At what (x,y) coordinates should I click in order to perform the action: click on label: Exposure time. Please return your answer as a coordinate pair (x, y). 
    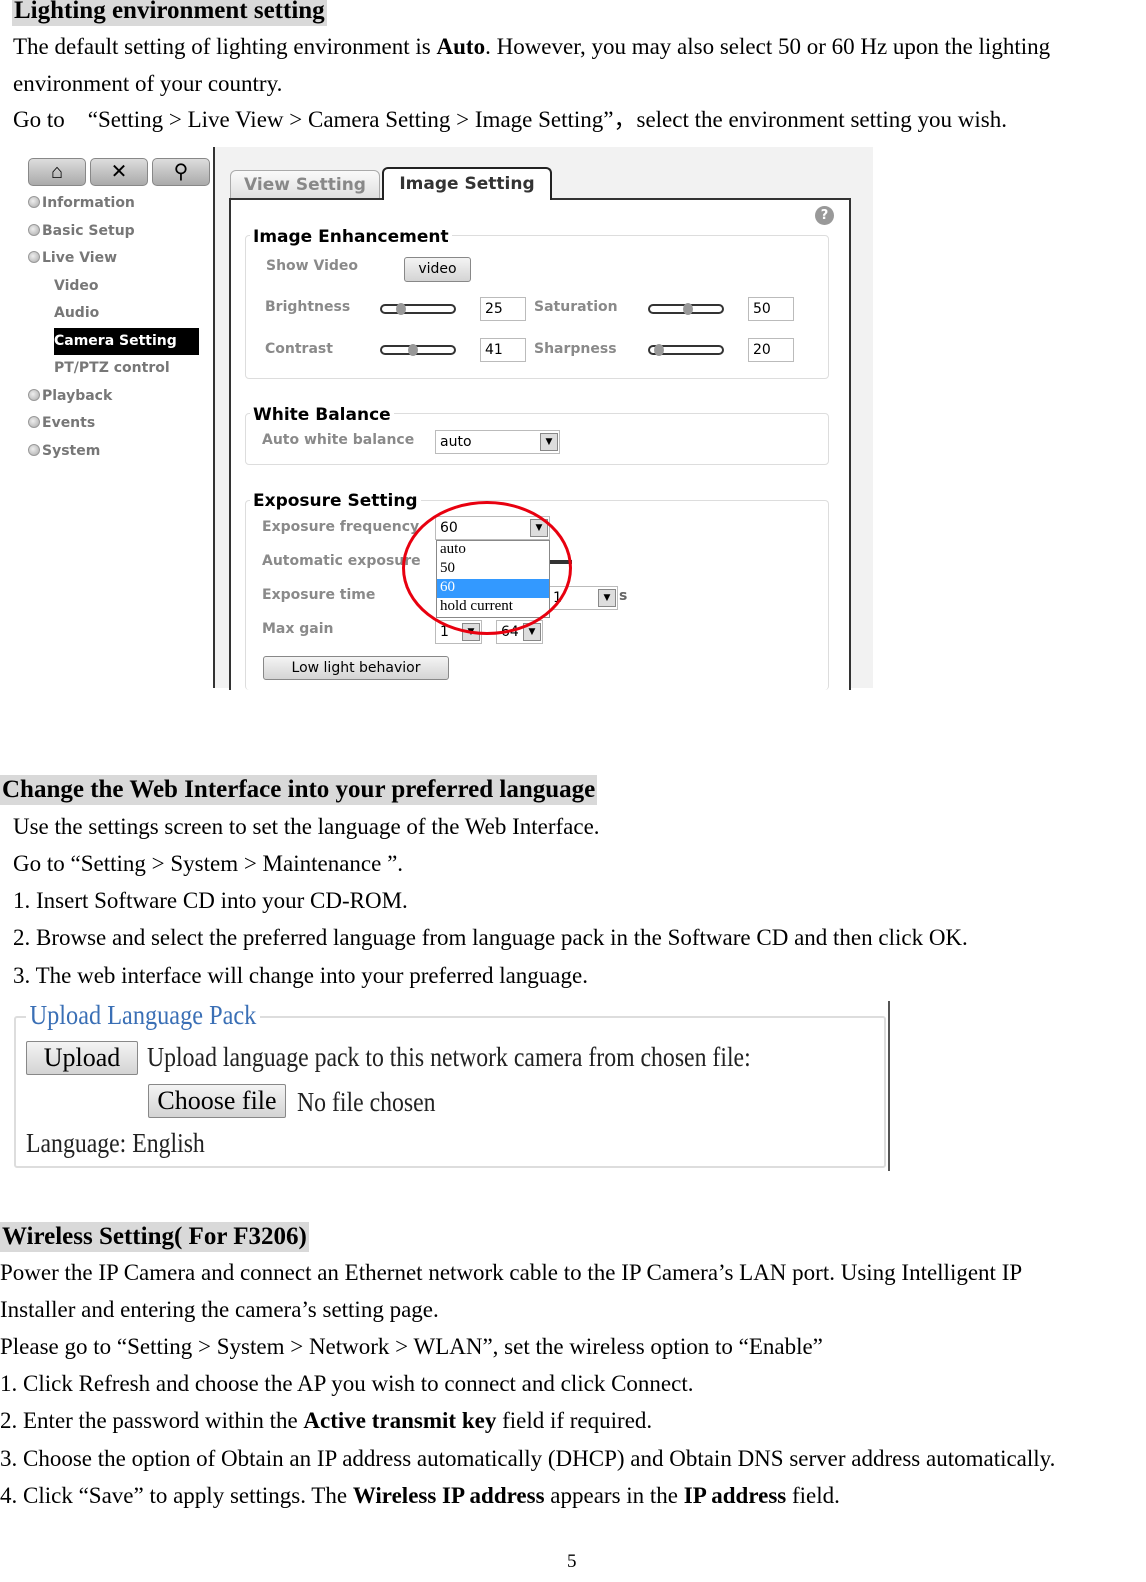
    Looking at the image, I should click on (319, 595).